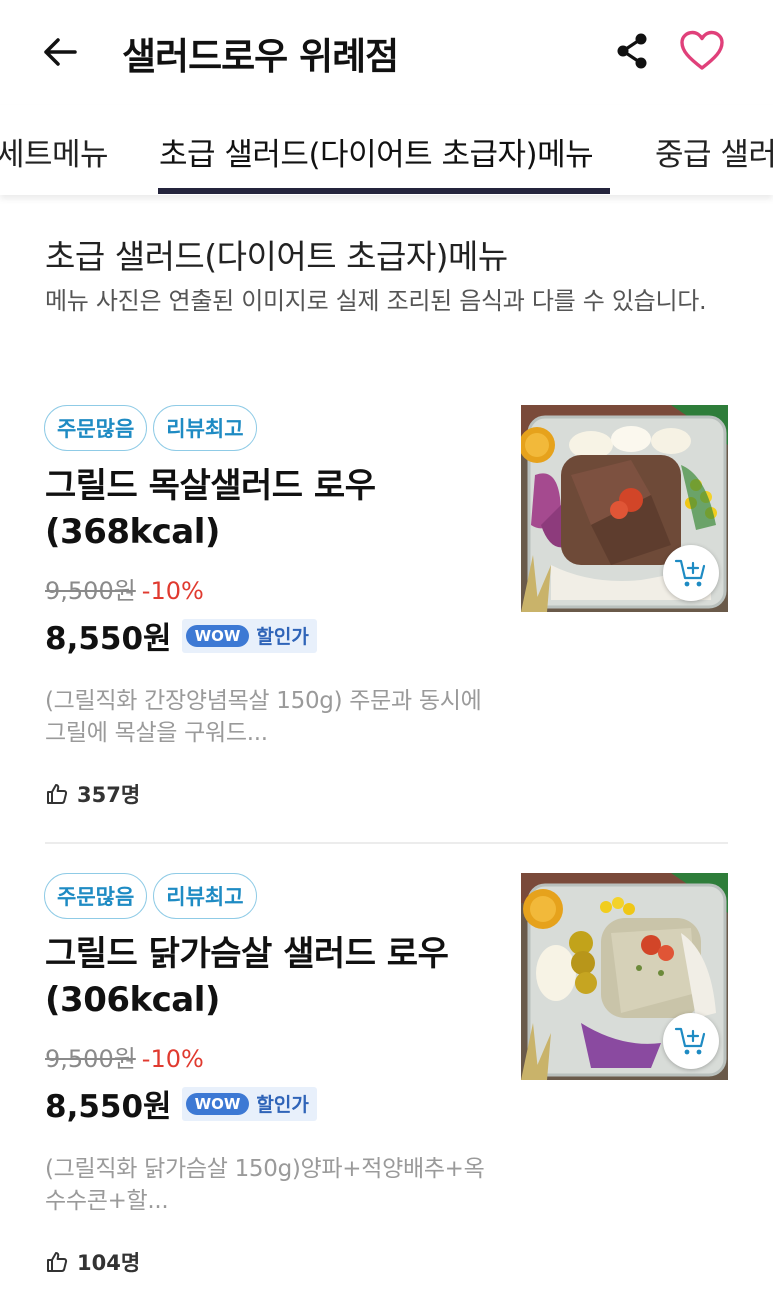 The image size is (773, 1306). I want to click on item-divider, so click(386, 843).